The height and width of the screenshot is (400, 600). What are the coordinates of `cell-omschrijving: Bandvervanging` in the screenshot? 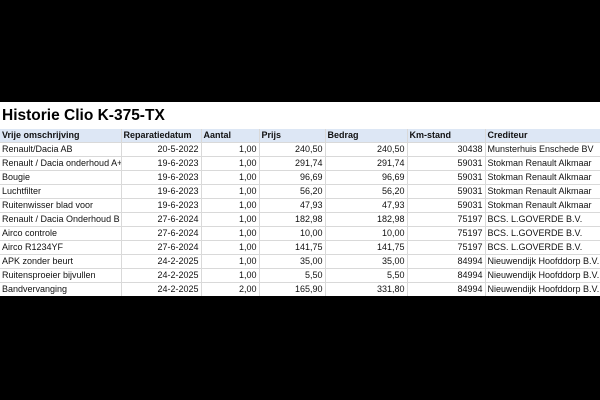 It's located at (61, 289).